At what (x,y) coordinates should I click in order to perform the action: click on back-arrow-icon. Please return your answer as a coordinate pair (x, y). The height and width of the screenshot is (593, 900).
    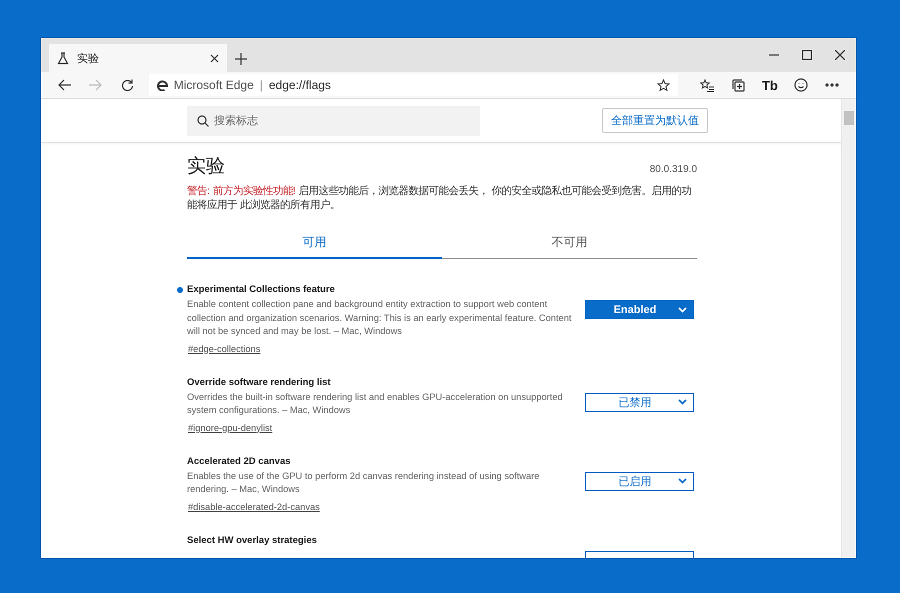
    Looking at the image, I should click on (65, 85).